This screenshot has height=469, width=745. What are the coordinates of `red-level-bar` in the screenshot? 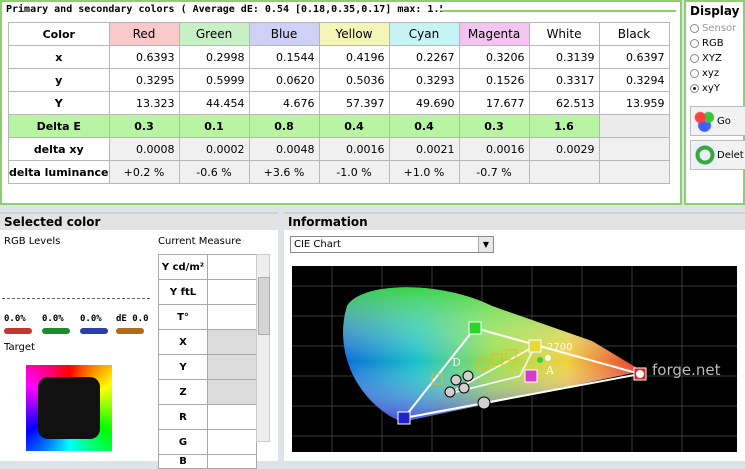 It's located at (18, 331).